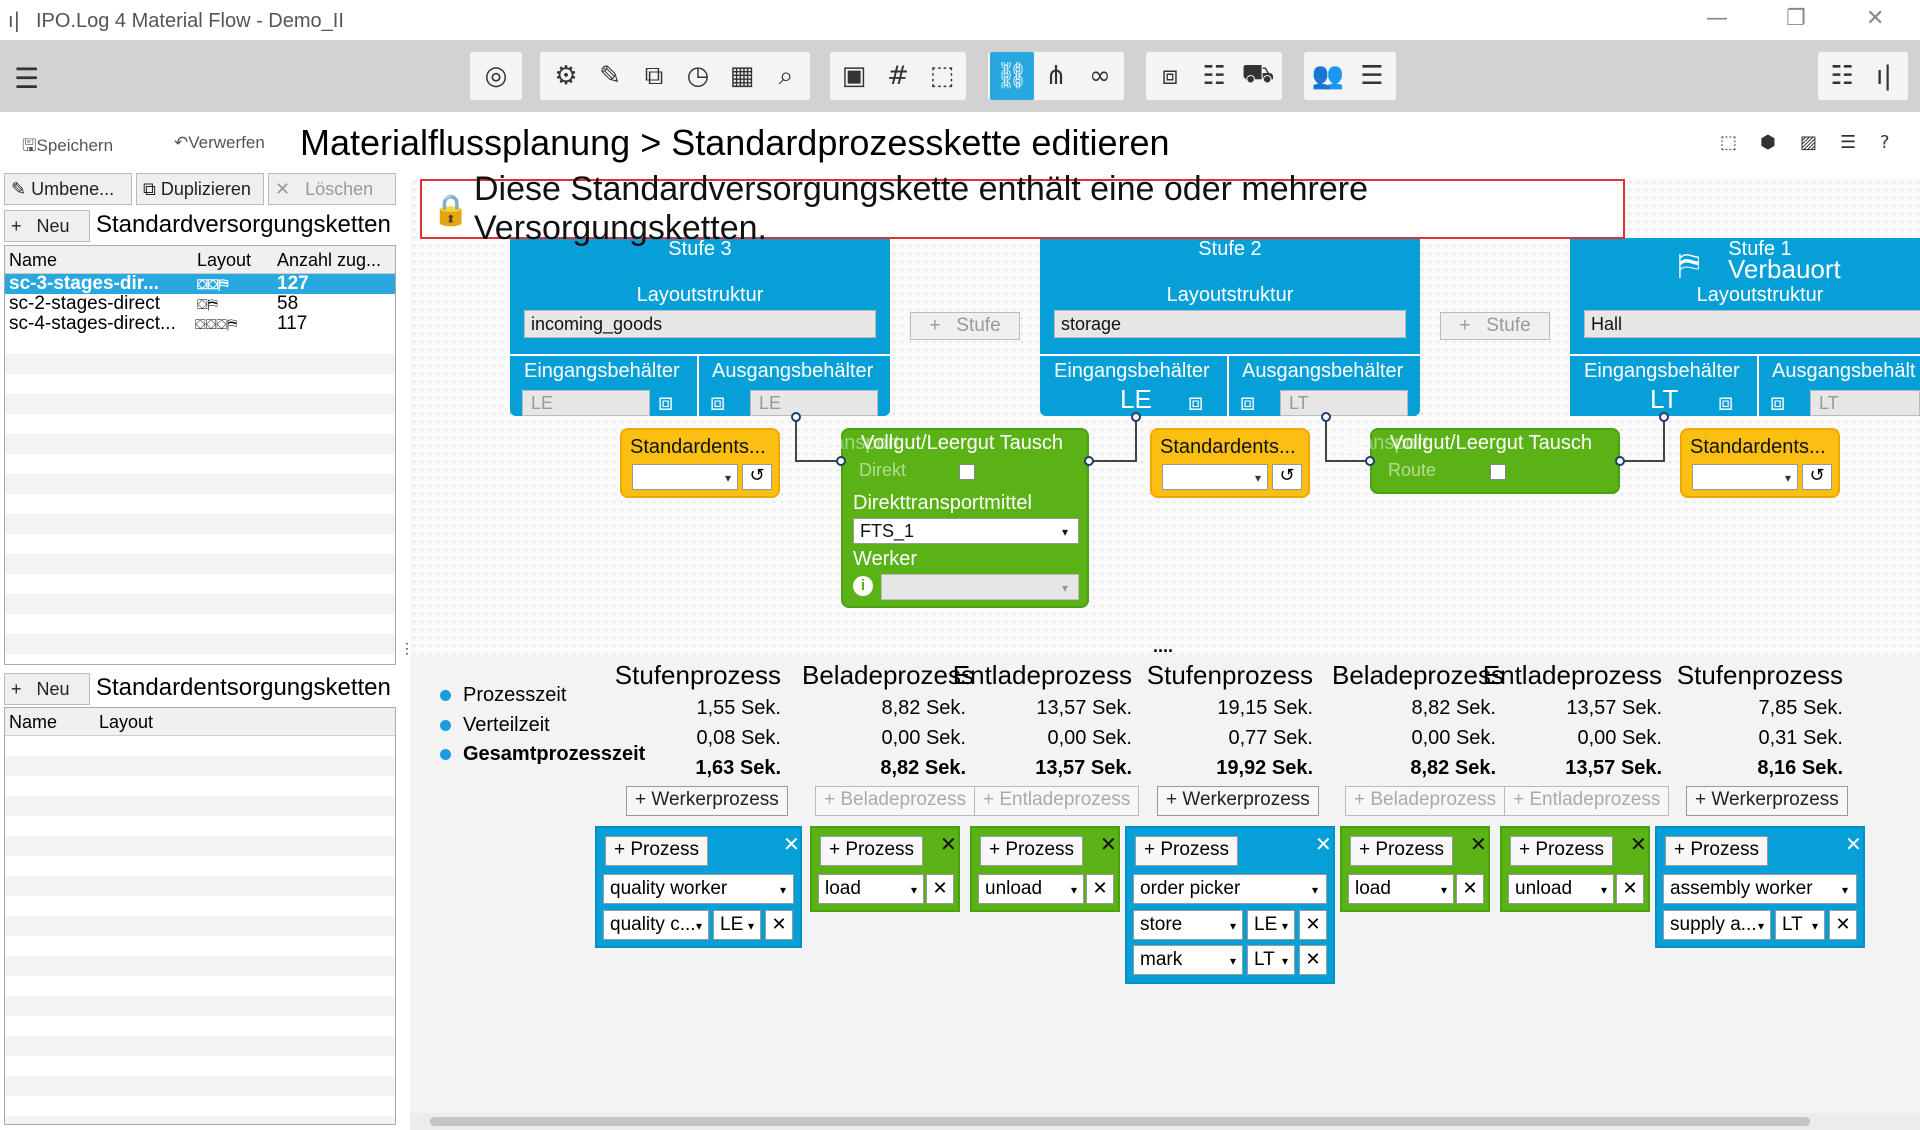 The image size is (1920, 1130). What do you see at coordinates (654, 76) in the screenshot?
I see `layers-icon: ⧉` at bounding box center [654, 76].